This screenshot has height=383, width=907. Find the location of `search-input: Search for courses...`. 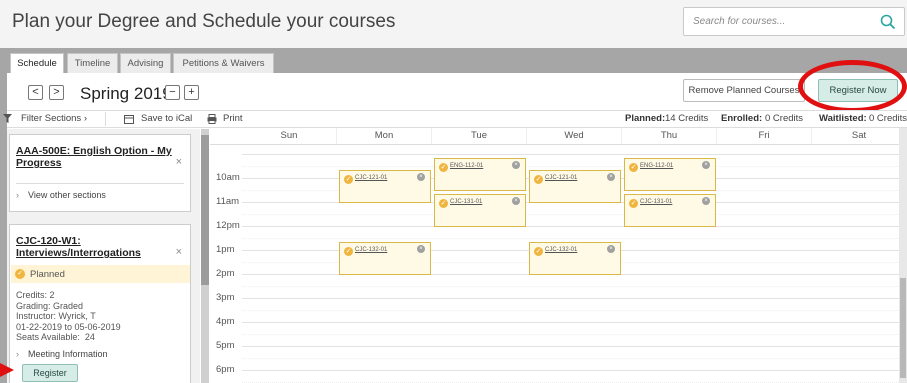

search-input: Search for courses... is located at coordinates (794, 21).